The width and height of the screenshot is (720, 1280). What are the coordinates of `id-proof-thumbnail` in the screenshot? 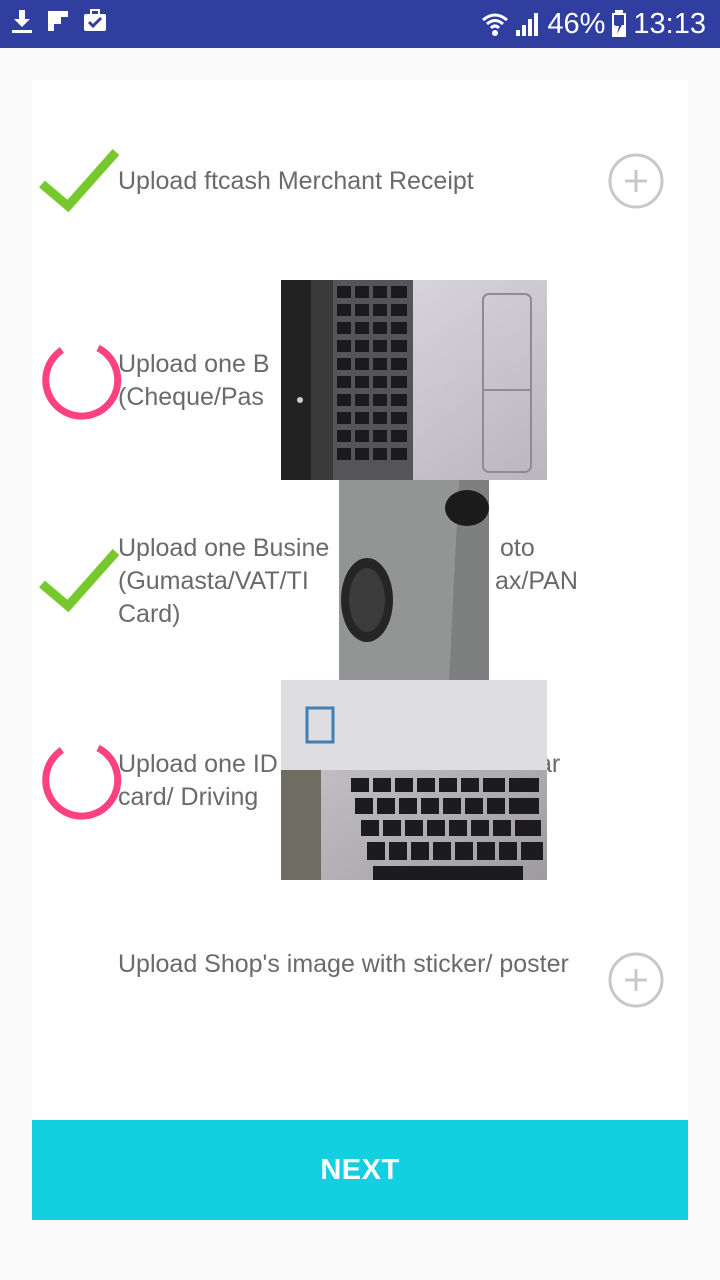 It's located at (414, 780).